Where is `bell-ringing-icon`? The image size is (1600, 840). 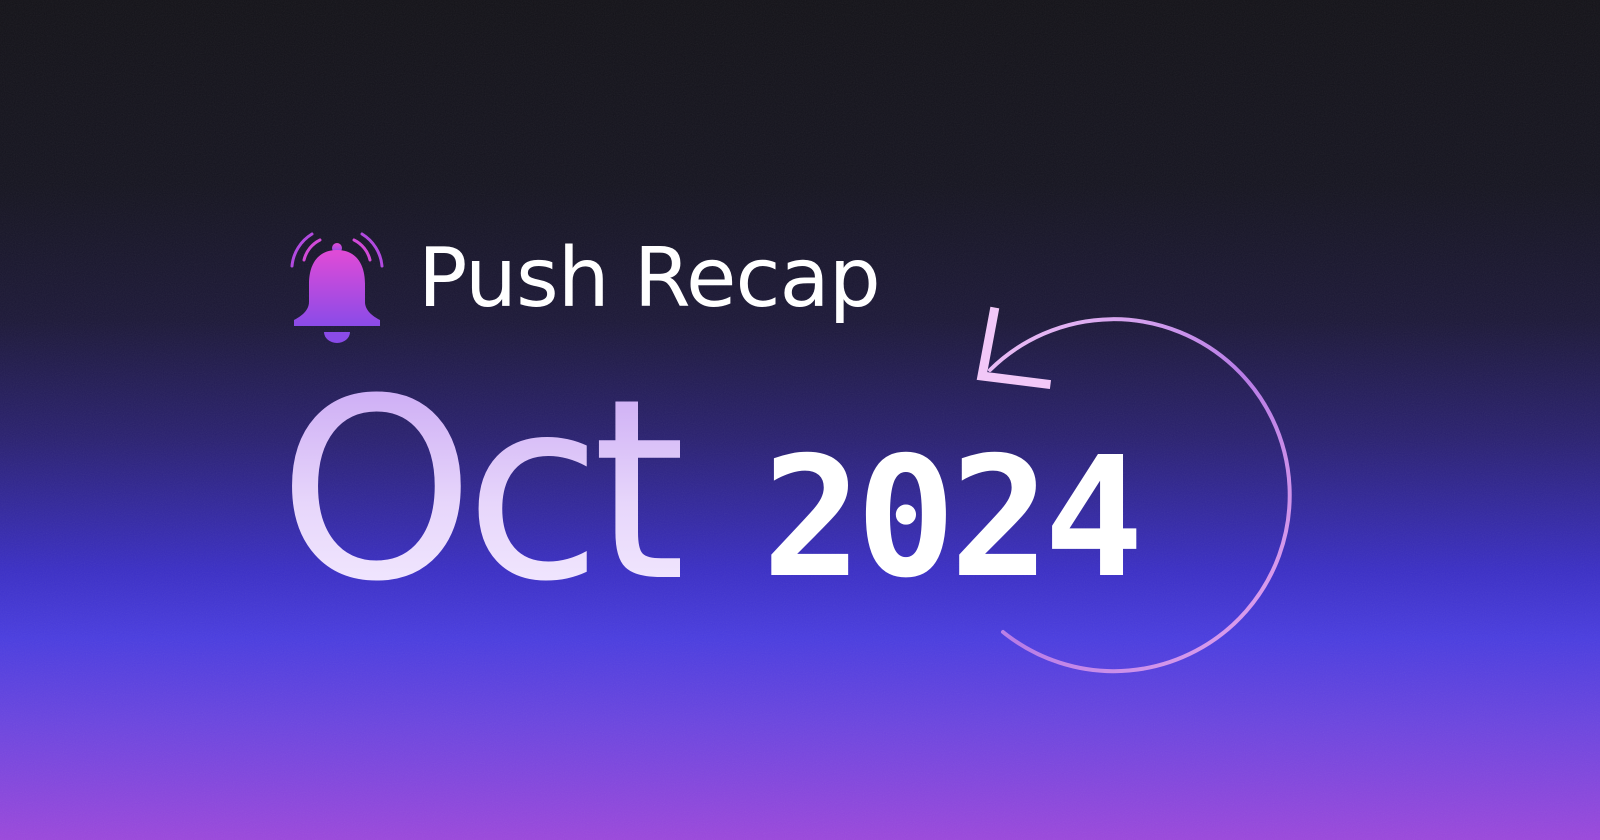
bell-ringing-icon is located at coordinates (337, 287).